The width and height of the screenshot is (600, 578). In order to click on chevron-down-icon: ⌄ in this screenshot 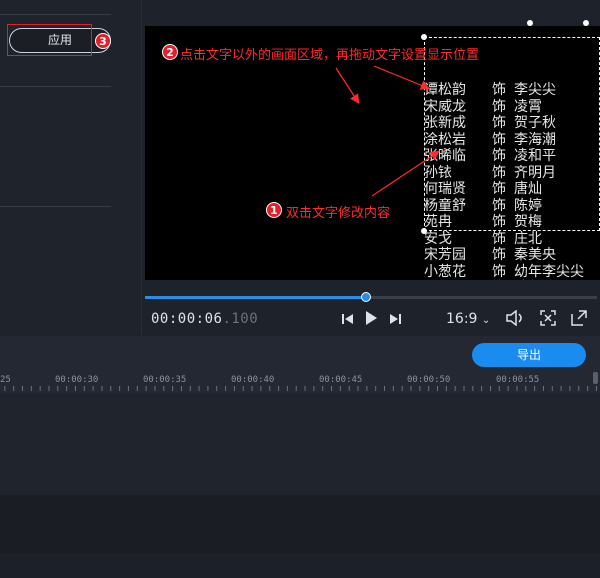, I will do `click(486, 320)`.